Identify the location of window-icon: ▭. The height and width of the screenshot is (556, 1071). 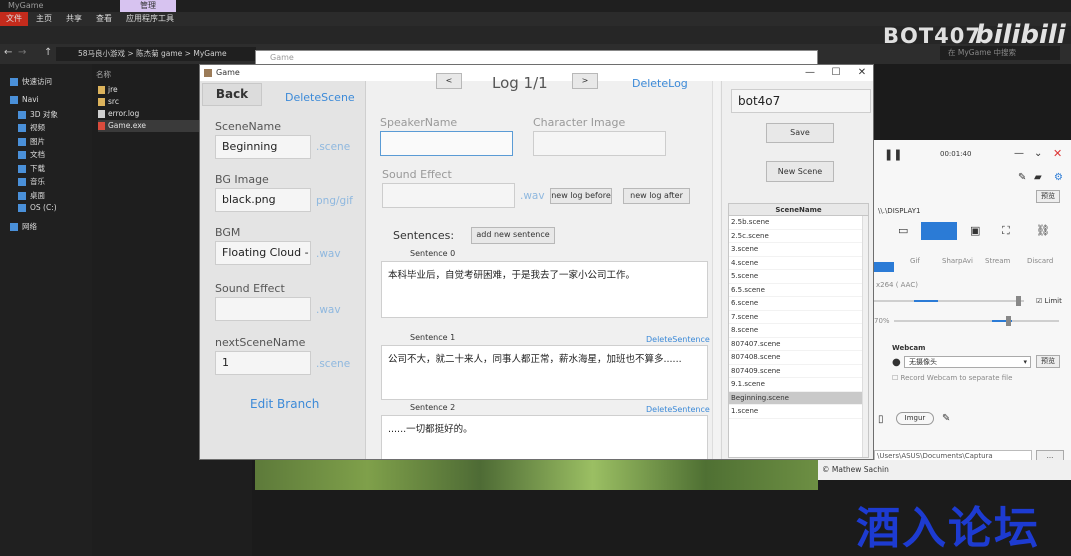
(903, 230).